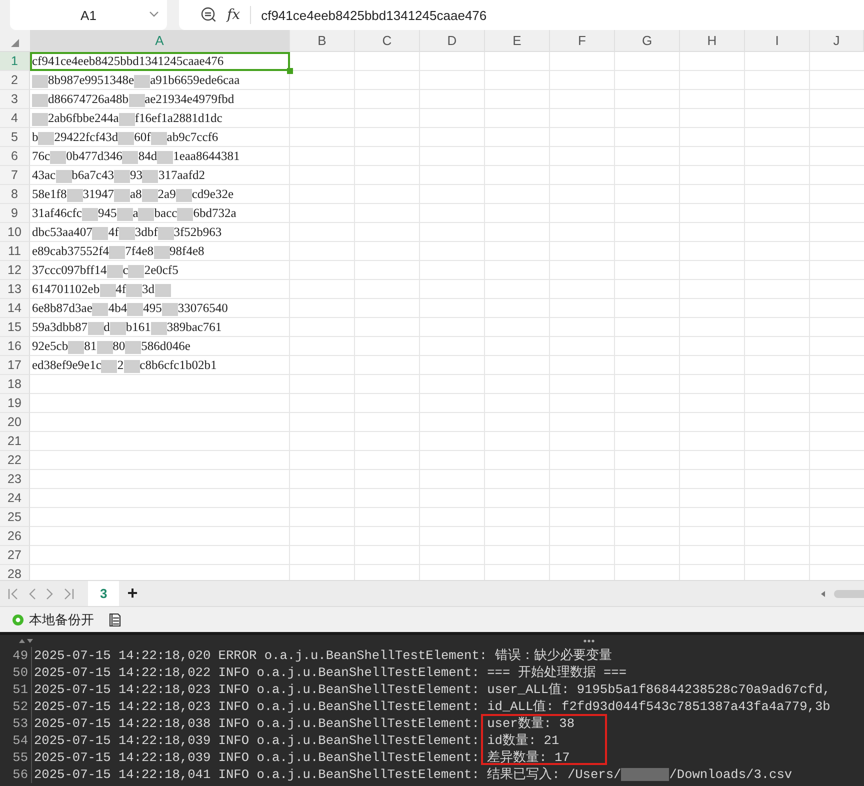  I want to click on row-header: 9, so click(15, 213).